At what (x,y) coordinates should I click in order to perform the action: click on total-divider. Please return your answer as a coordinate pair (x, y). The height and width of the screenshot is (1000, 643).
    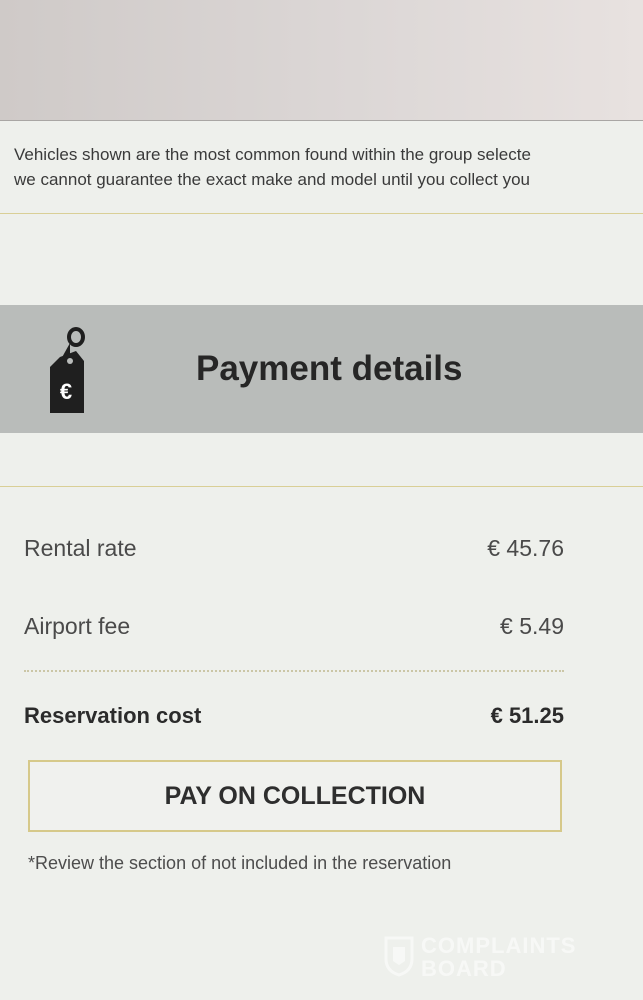
    Looking at the image, I should click on (294, 671).